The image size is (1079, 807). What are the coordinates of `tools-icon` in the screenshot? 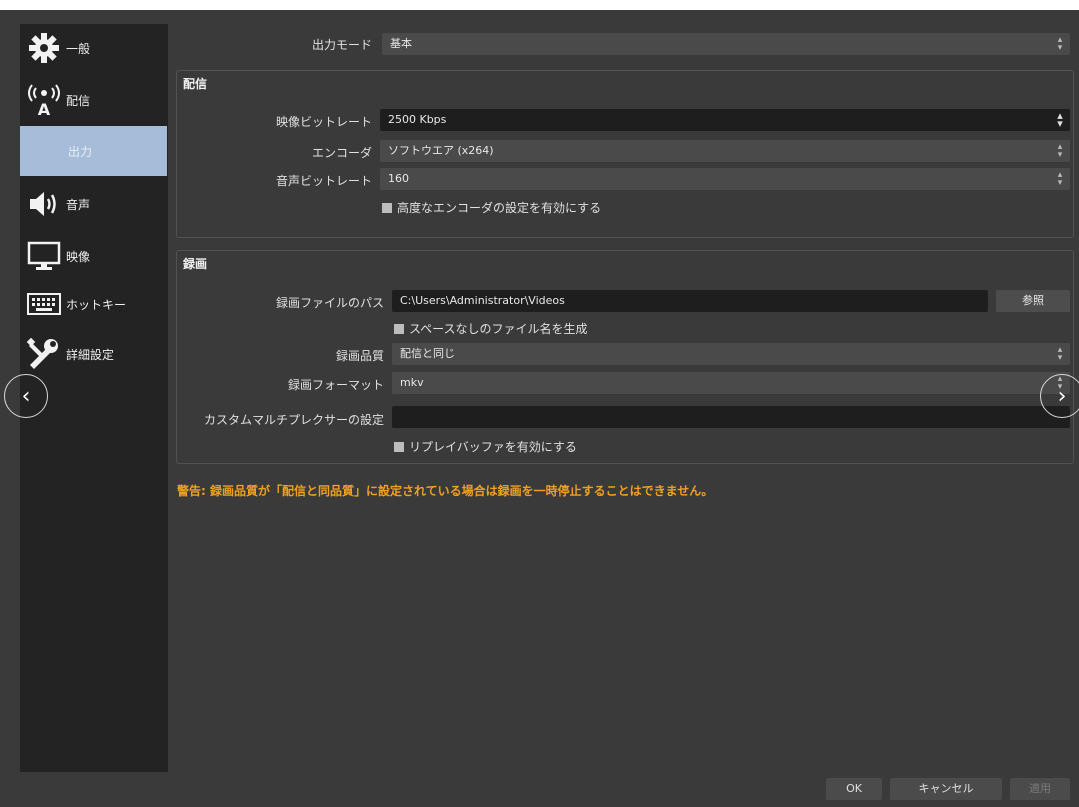 It's located at (44, 354).